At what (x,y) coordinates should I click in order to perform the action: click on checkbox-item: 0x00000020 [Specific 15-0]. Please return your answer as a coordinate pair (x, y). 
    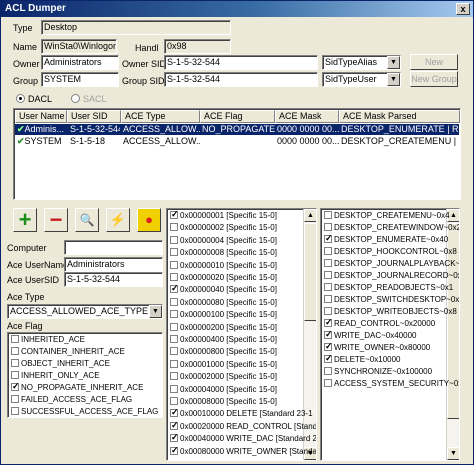
    Looking at the image, I should click on (223, 278).